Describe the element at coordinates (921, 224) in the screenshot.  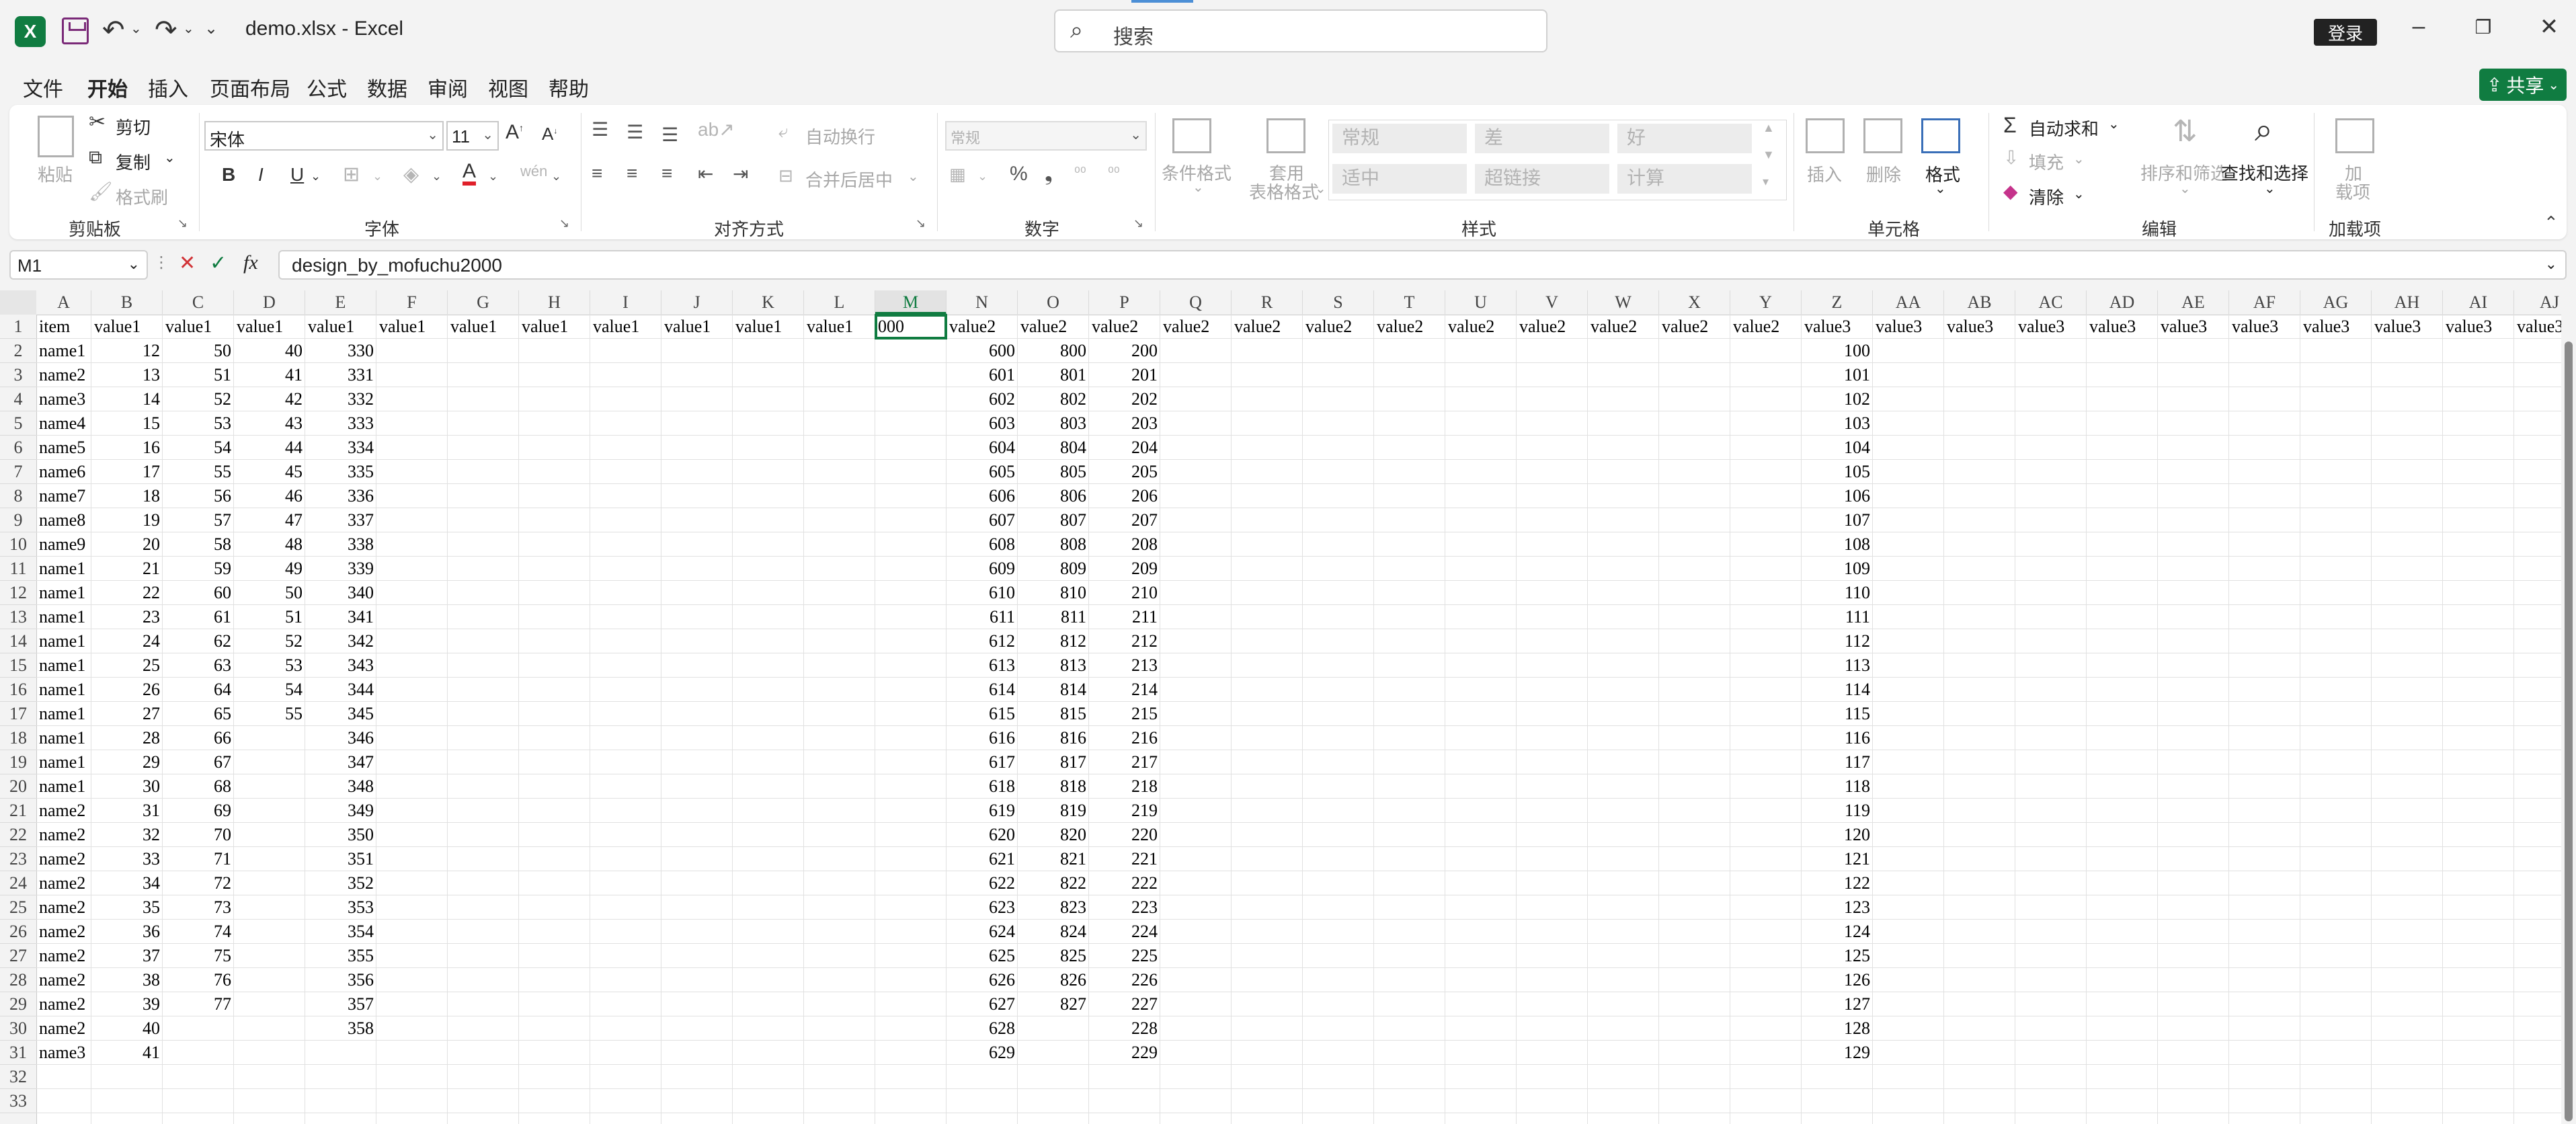
I see `alignment-launcher-icon: ↘` at that location.